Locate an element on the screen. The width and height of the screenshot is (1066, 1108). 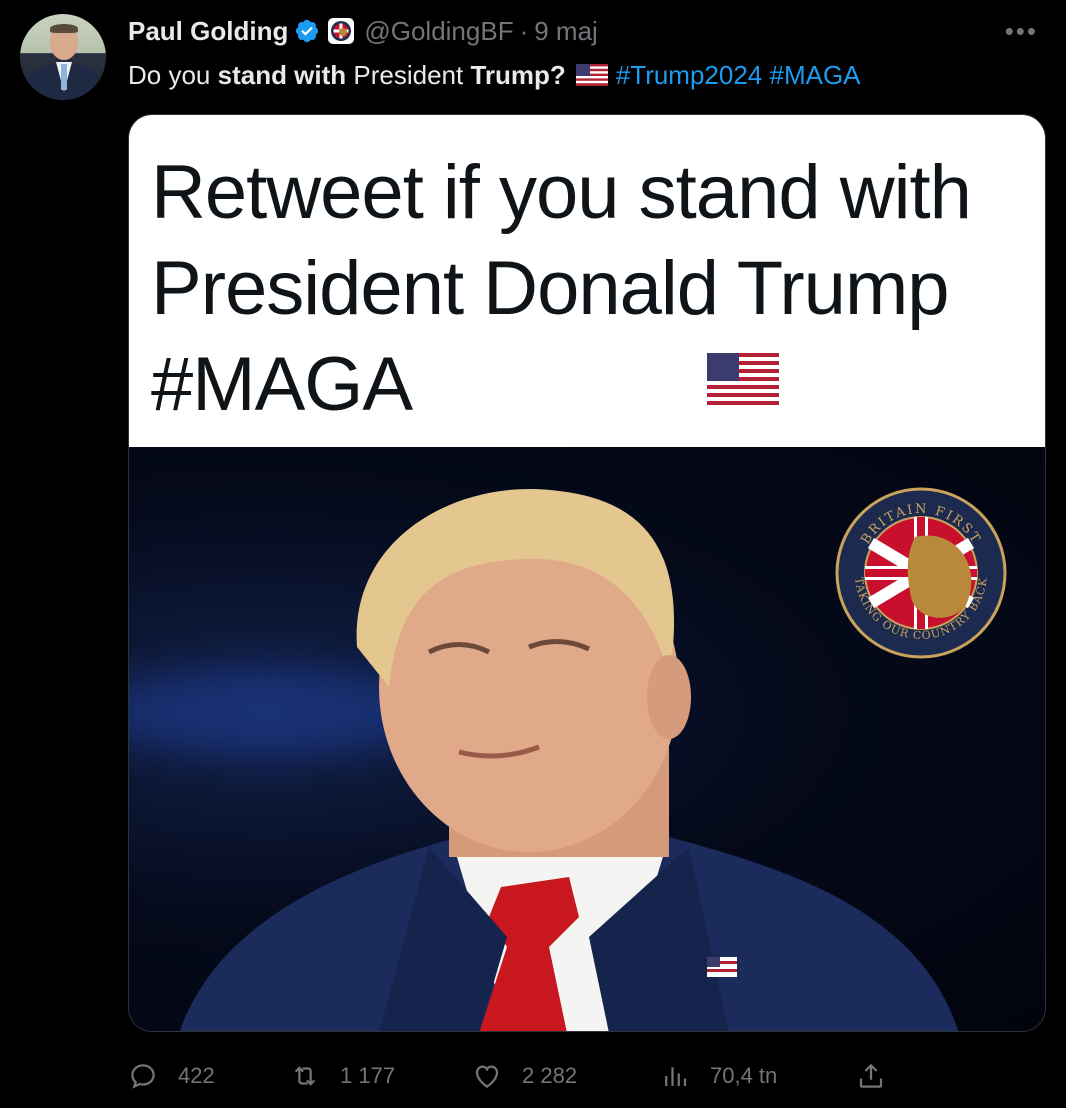
retweet-count: 1 177 is located at coordinates (368, 1075).